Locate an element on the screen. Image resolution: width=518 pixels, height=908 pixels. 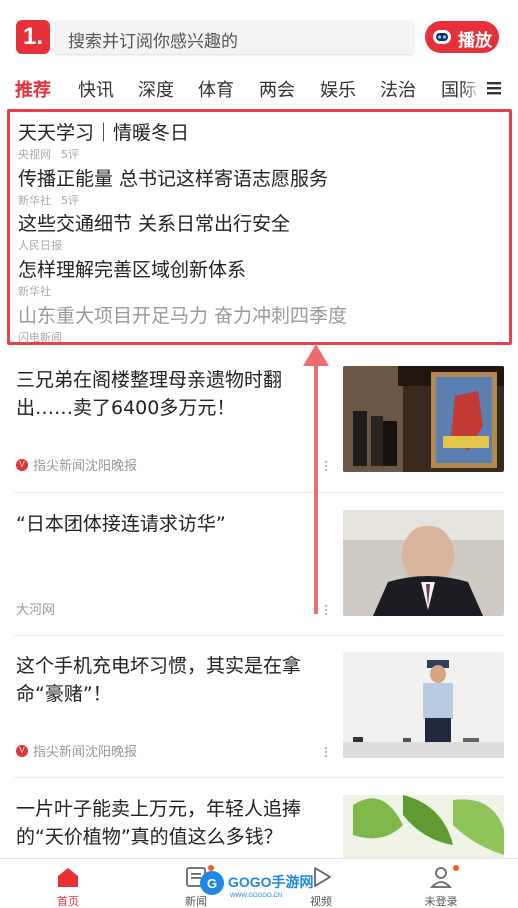
top-header: 1. 搜索并订阅你感兴趣的 播放 is located at coordinates (259, 34).